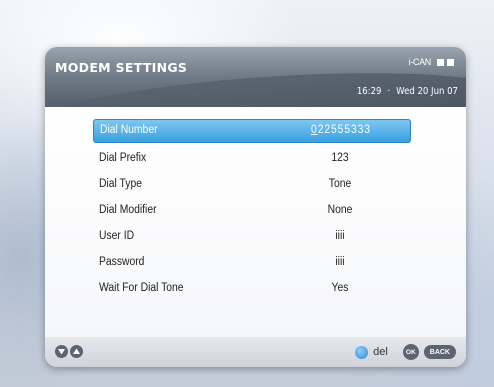  Describe the element at coordinates (129, 130) in the screenshot. I see `dial-number-label: Dial Number` at that location.